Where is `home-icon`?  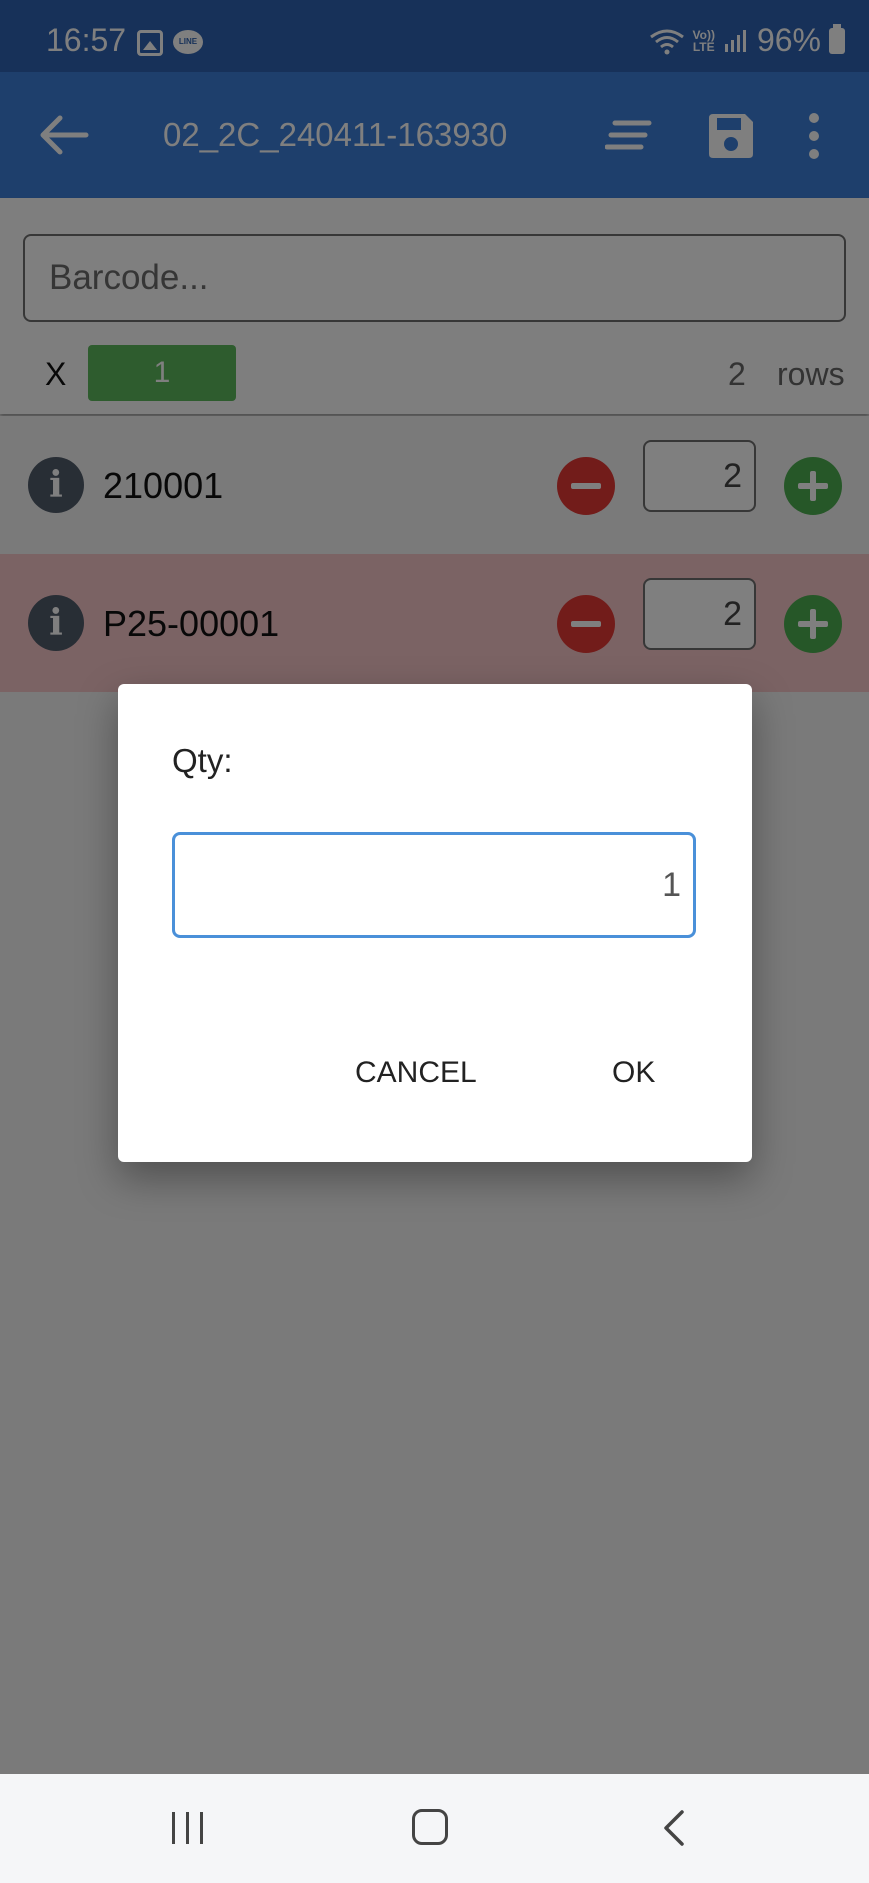 home-icon is located at coordinates (430, 1827).